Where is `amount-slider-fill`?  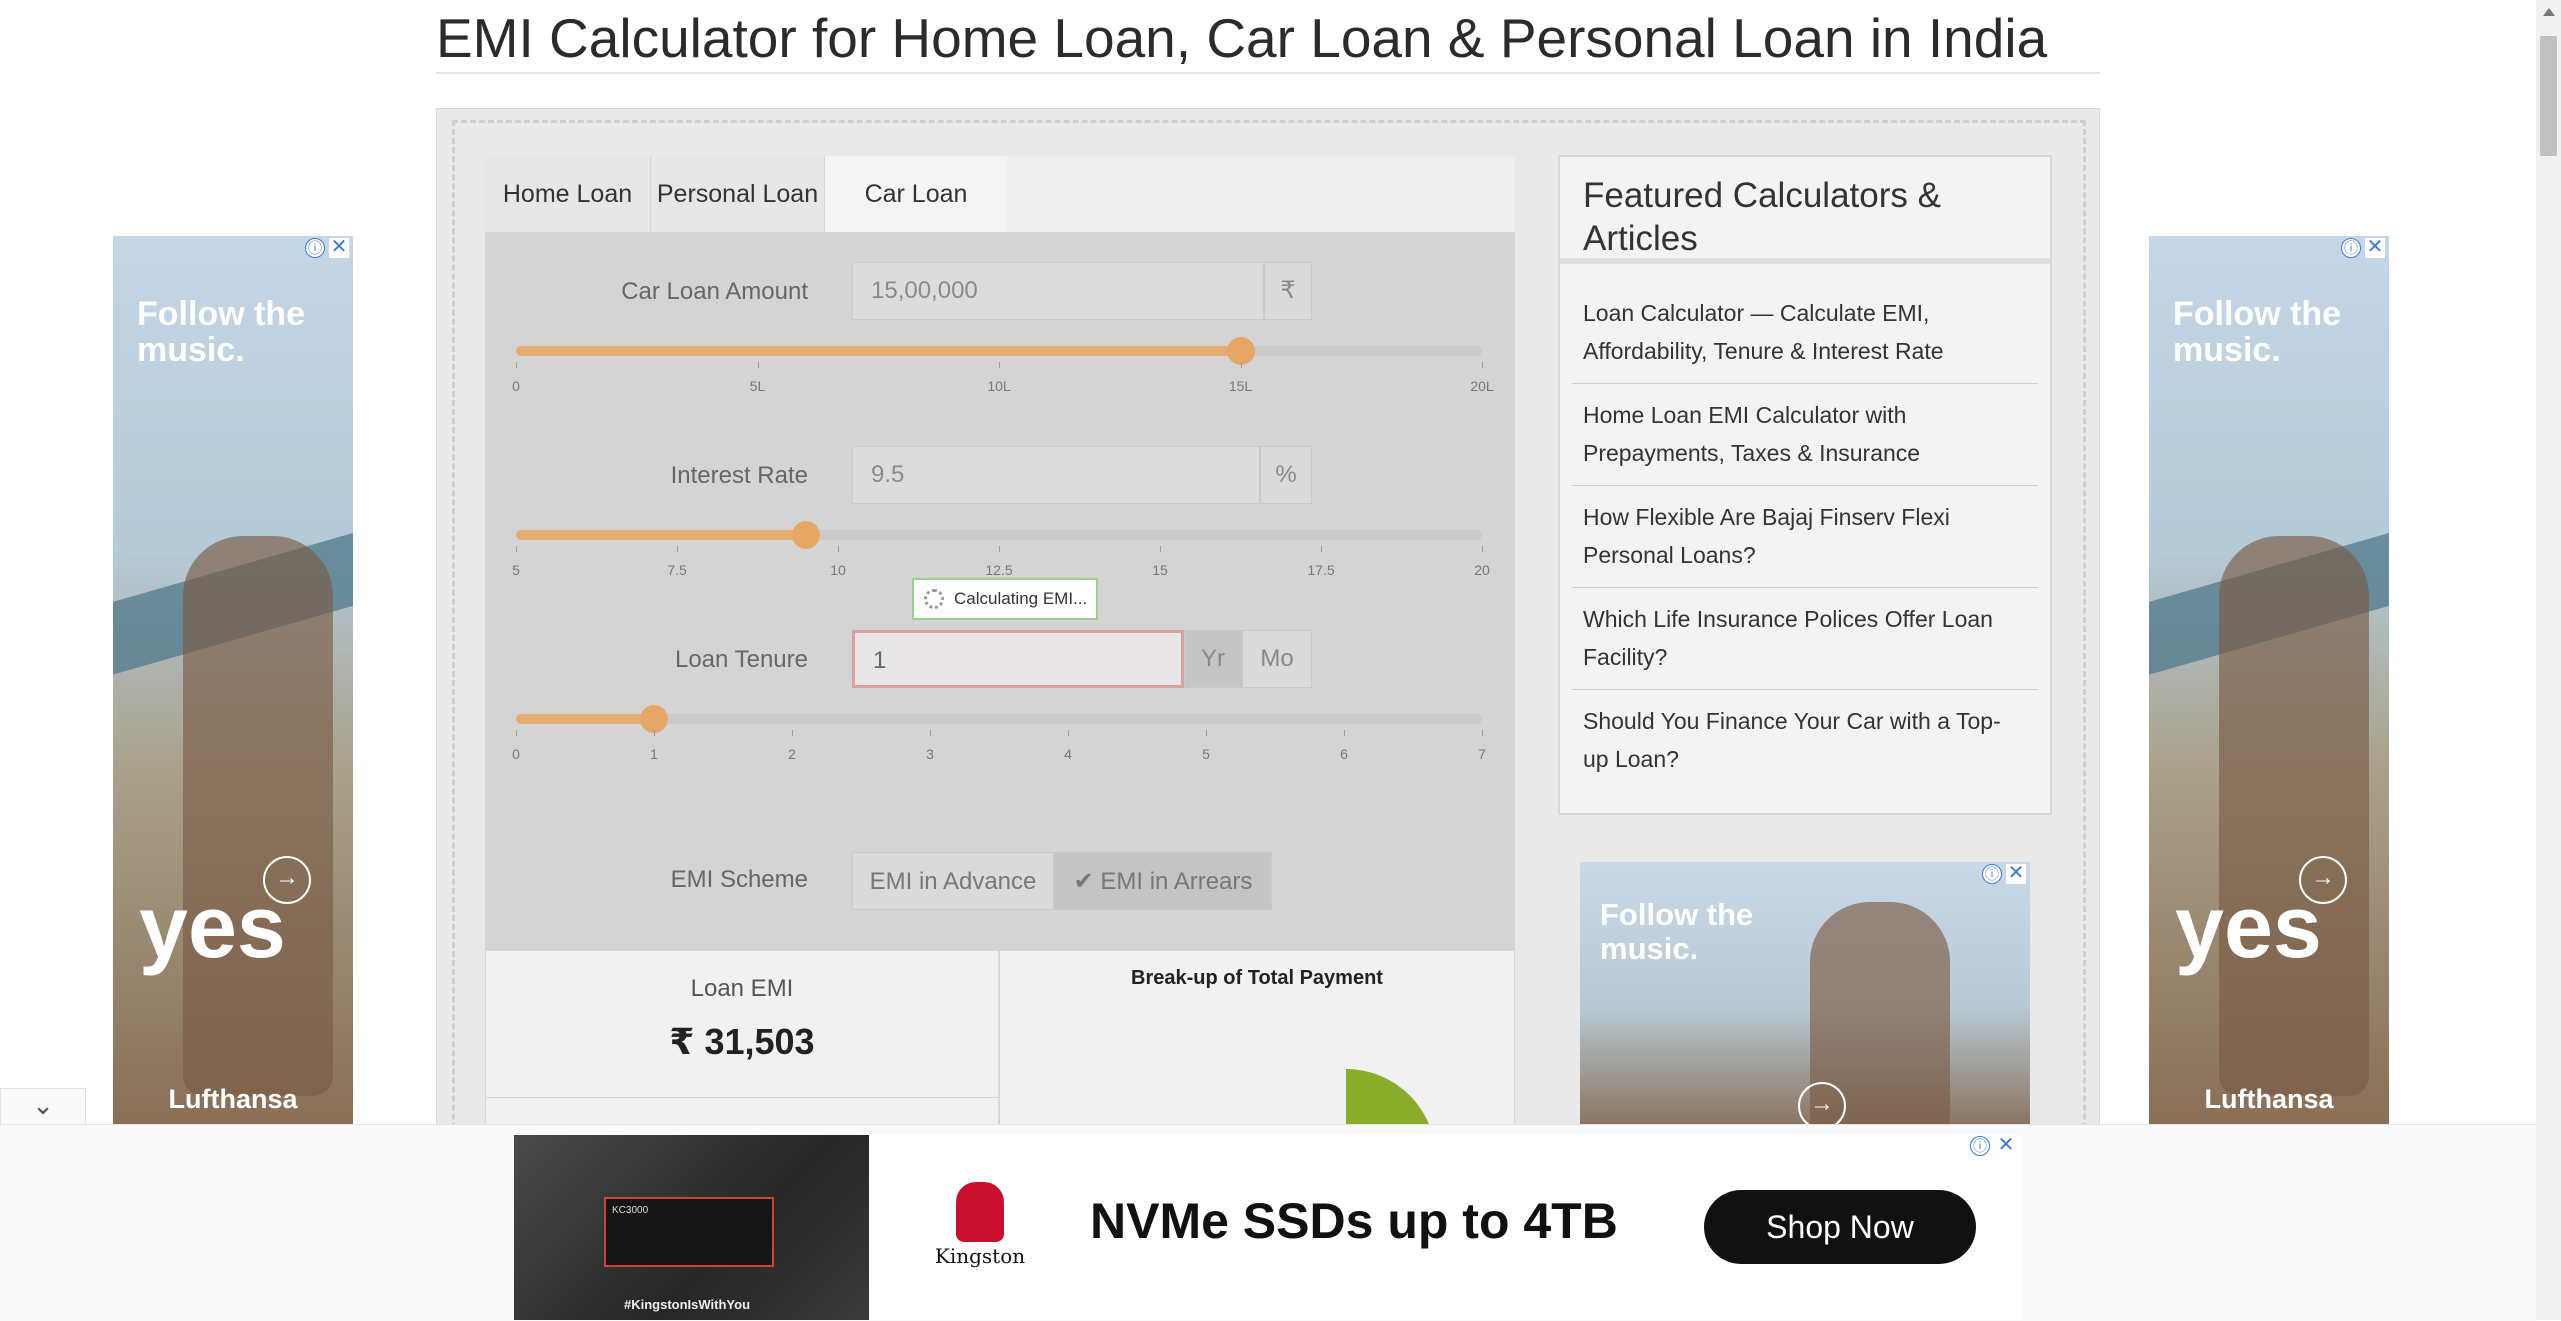
amount-slider-fill is located at coordinates (878, 351).